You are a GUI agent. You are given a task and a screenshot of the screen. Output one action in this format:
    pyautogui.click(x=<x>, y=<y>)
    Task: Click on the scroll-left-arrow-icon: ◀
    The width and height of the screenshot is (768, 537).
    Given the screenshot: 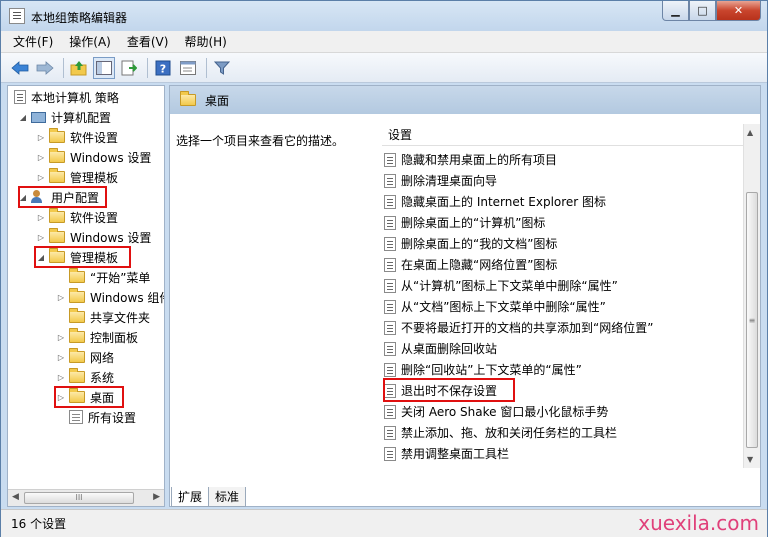 What is the action you would take?
    pyautogui.click(x=15, y=497)
    